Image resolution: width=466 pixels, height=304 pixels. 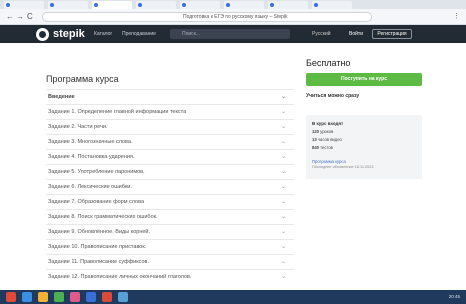 What do you see at coordinates (327, 139) in the screenshot?
I see `includes-item: 13 часов видео` at bounding box center [327, 139].